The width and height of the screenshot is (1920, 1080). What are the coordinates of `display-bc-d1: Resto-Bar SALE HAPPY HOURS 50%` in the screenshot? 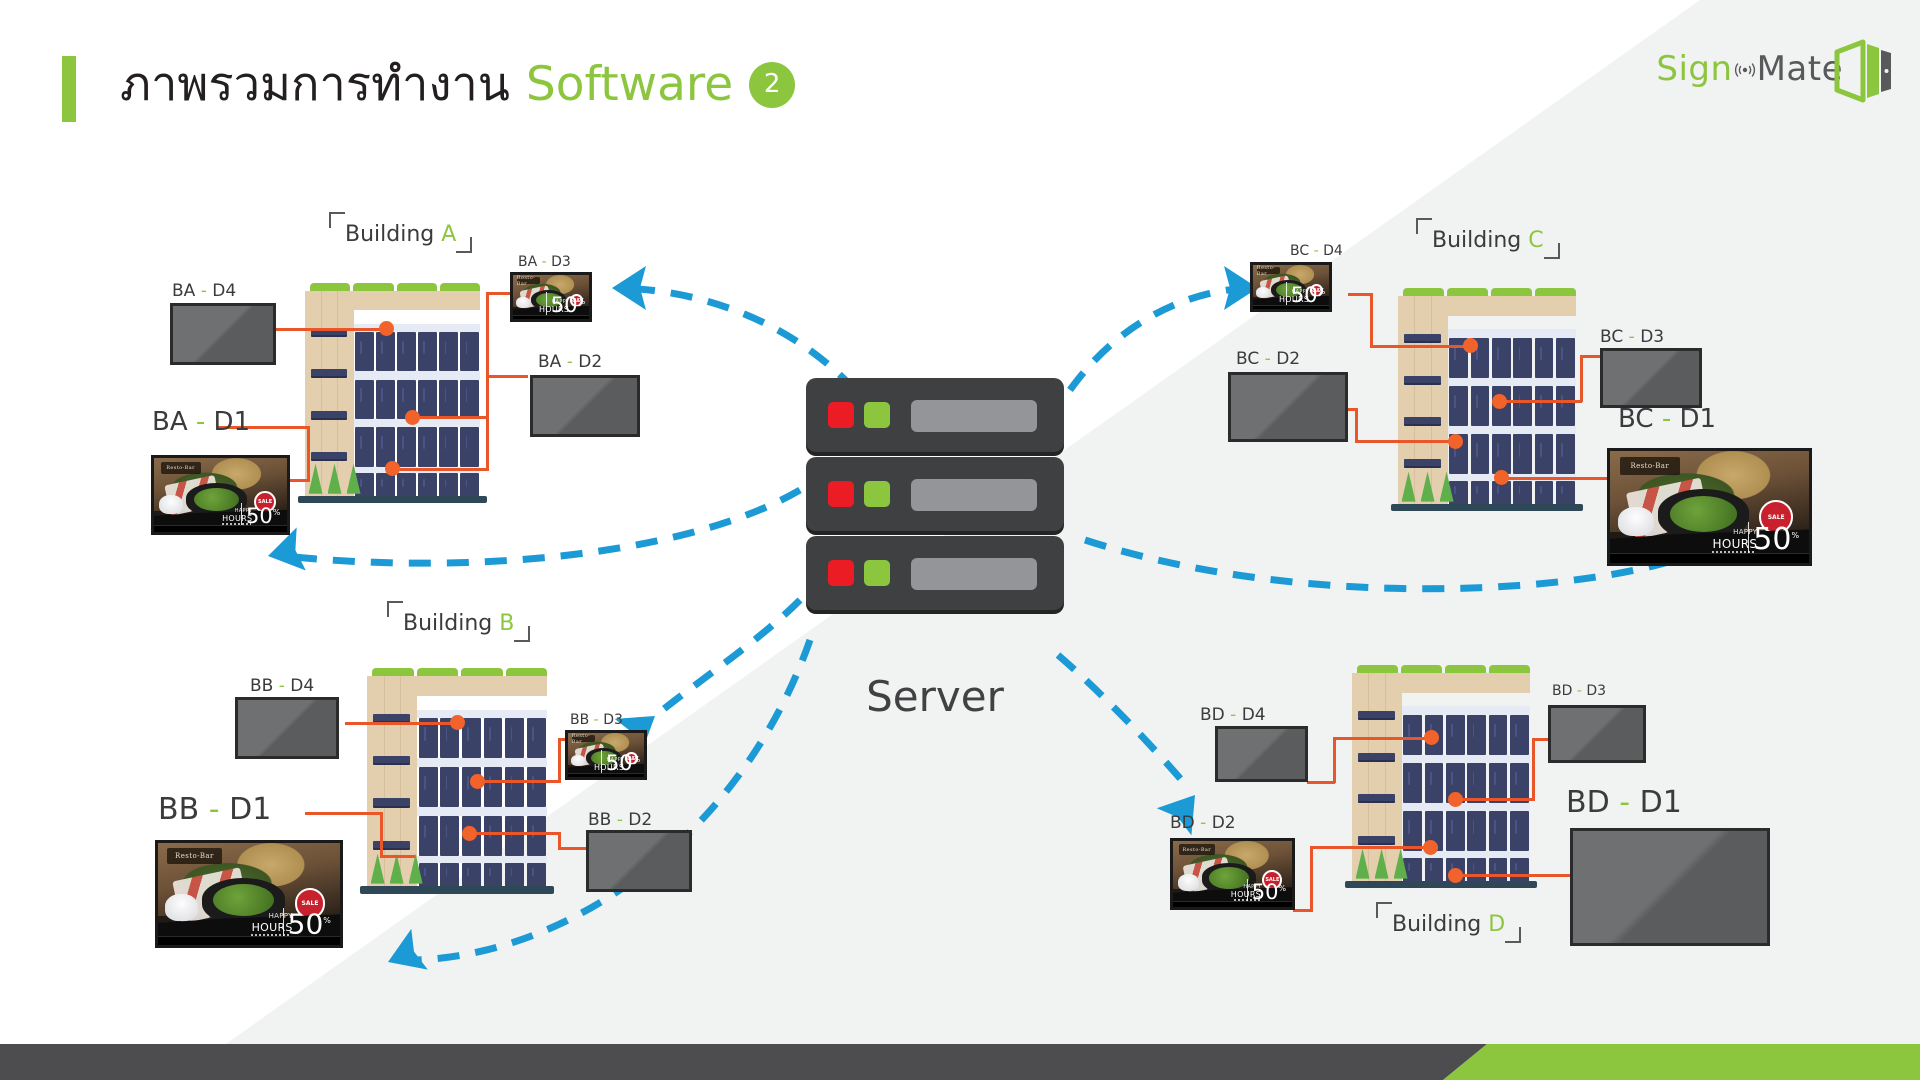 It's located at (1709, 507).